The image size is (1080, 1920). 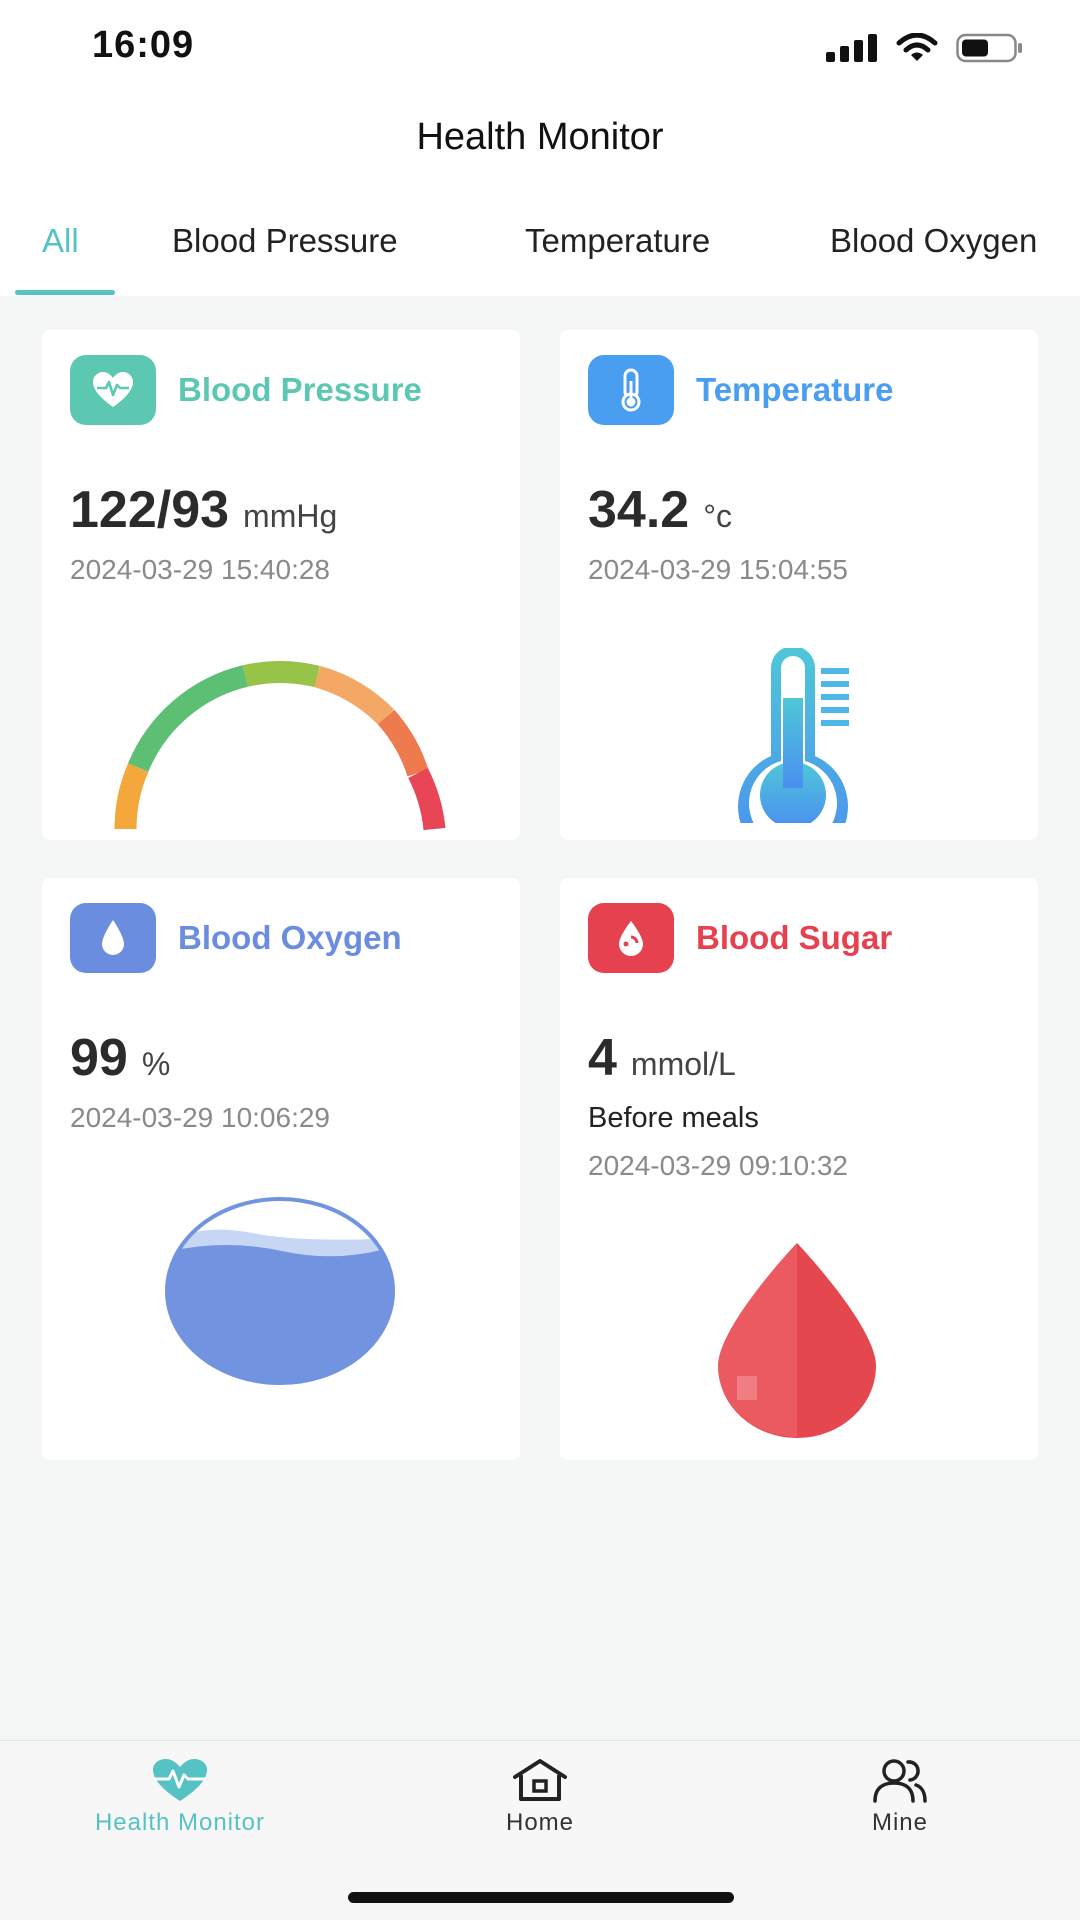 I want to click on card-title: Blood Pressure, so click(x=300, y=389).